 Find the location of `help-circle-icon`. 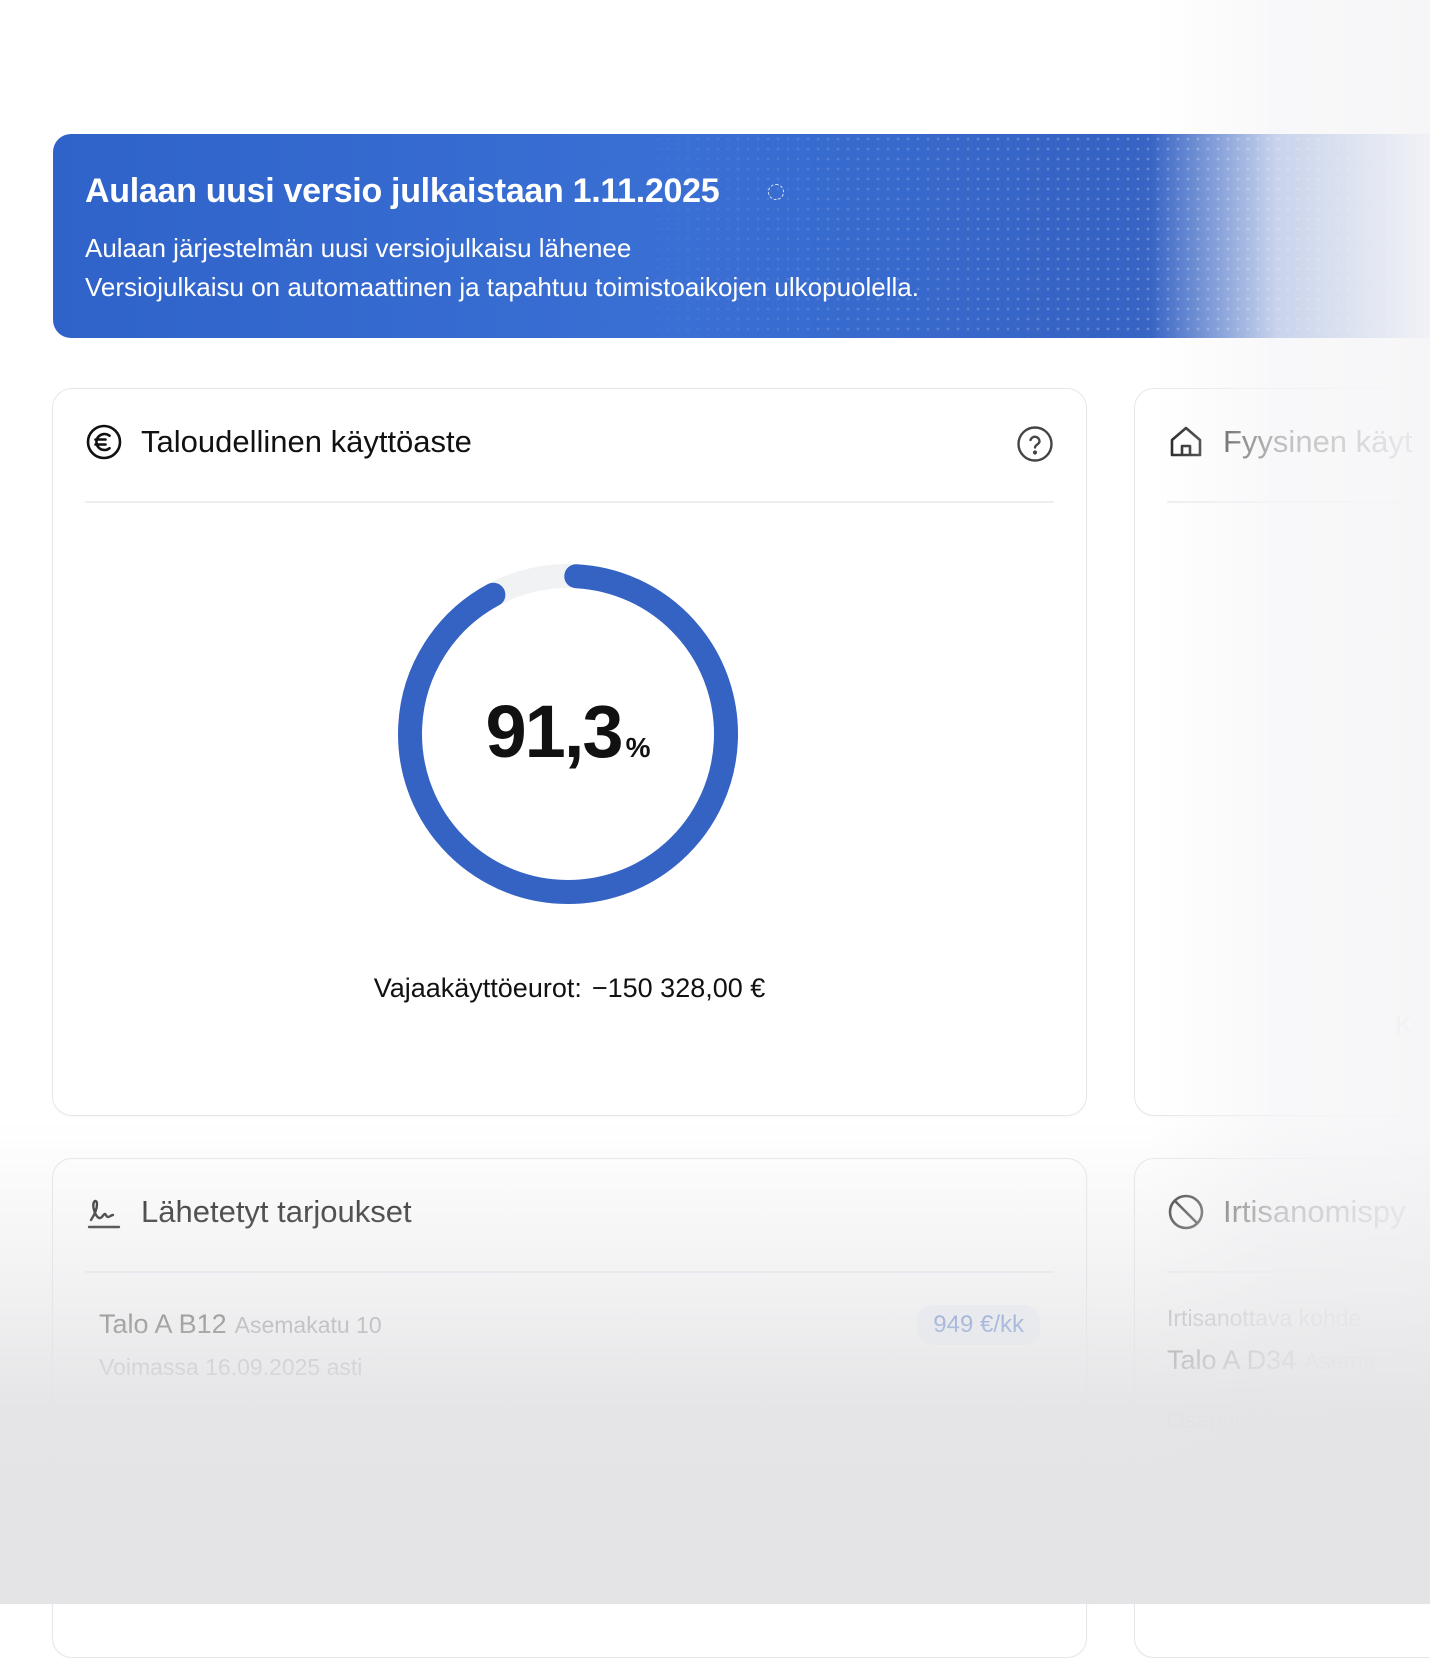

help-circle-icon is located at coordinates (1035, 444).